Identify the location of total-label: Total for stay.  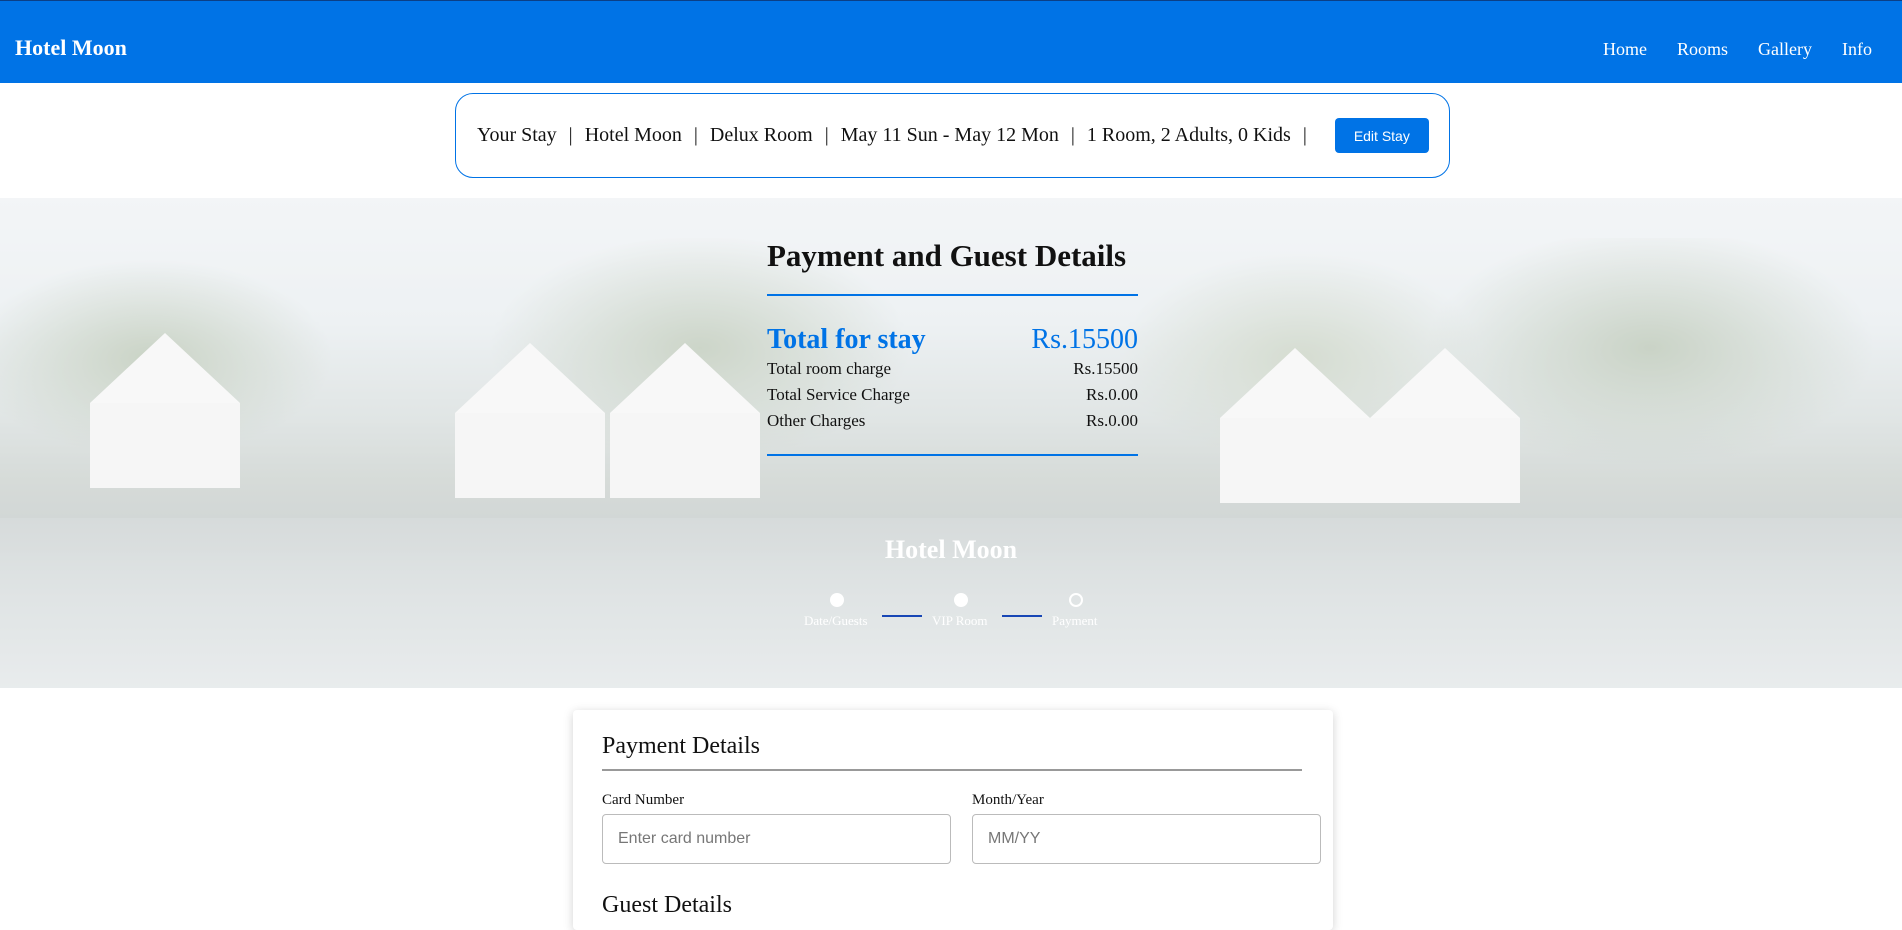
(846, 339).